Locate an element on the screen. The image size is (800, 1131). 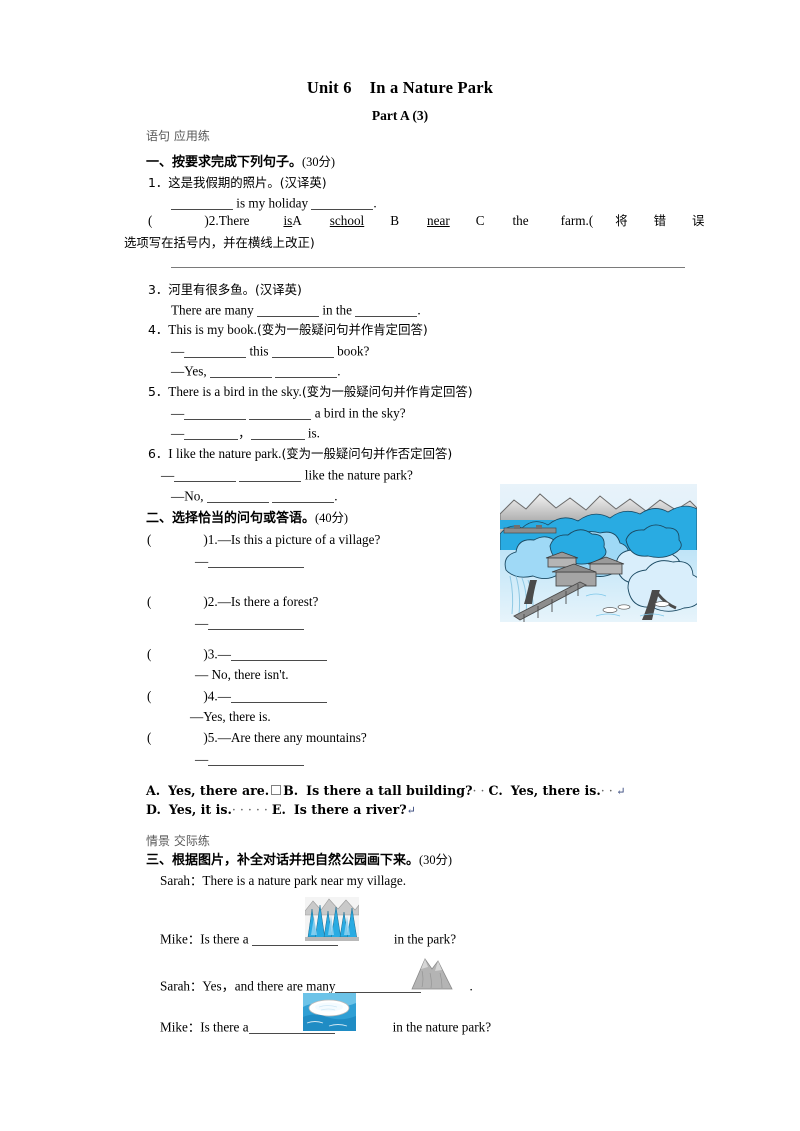
mc-item-2: ()2.—Is there a forest? is located at coordinates (233, 602).